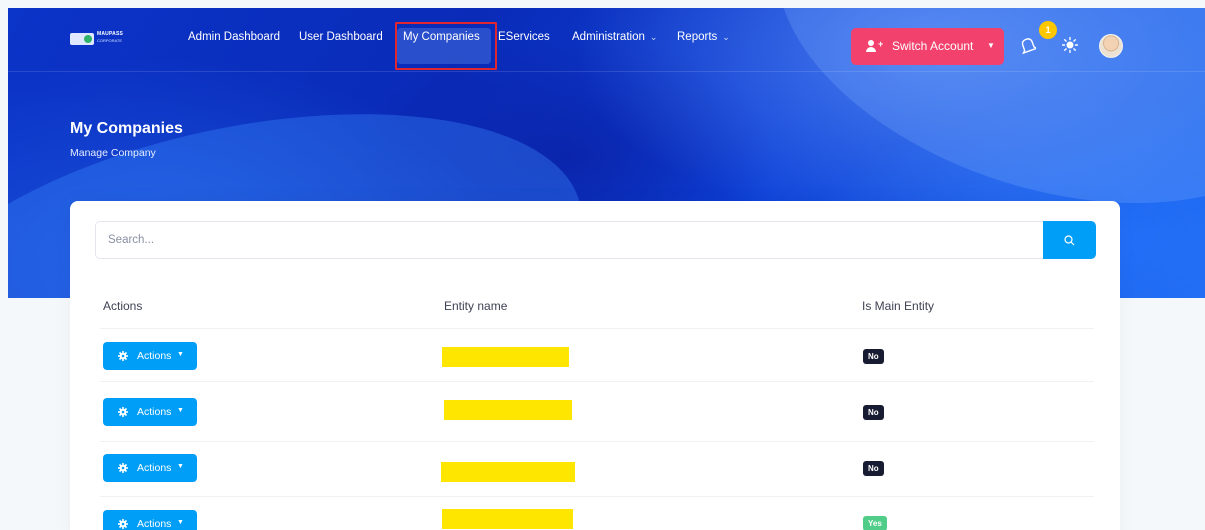  I want to click on plus-icon: +, so click(881, 44).